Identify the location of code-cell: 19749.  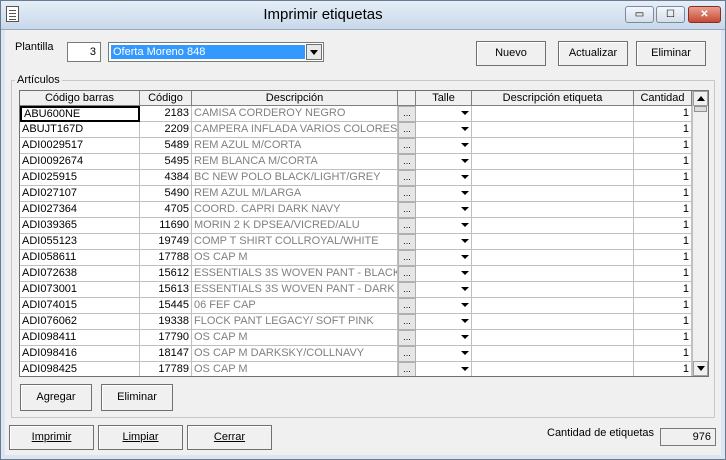
(166, 242).